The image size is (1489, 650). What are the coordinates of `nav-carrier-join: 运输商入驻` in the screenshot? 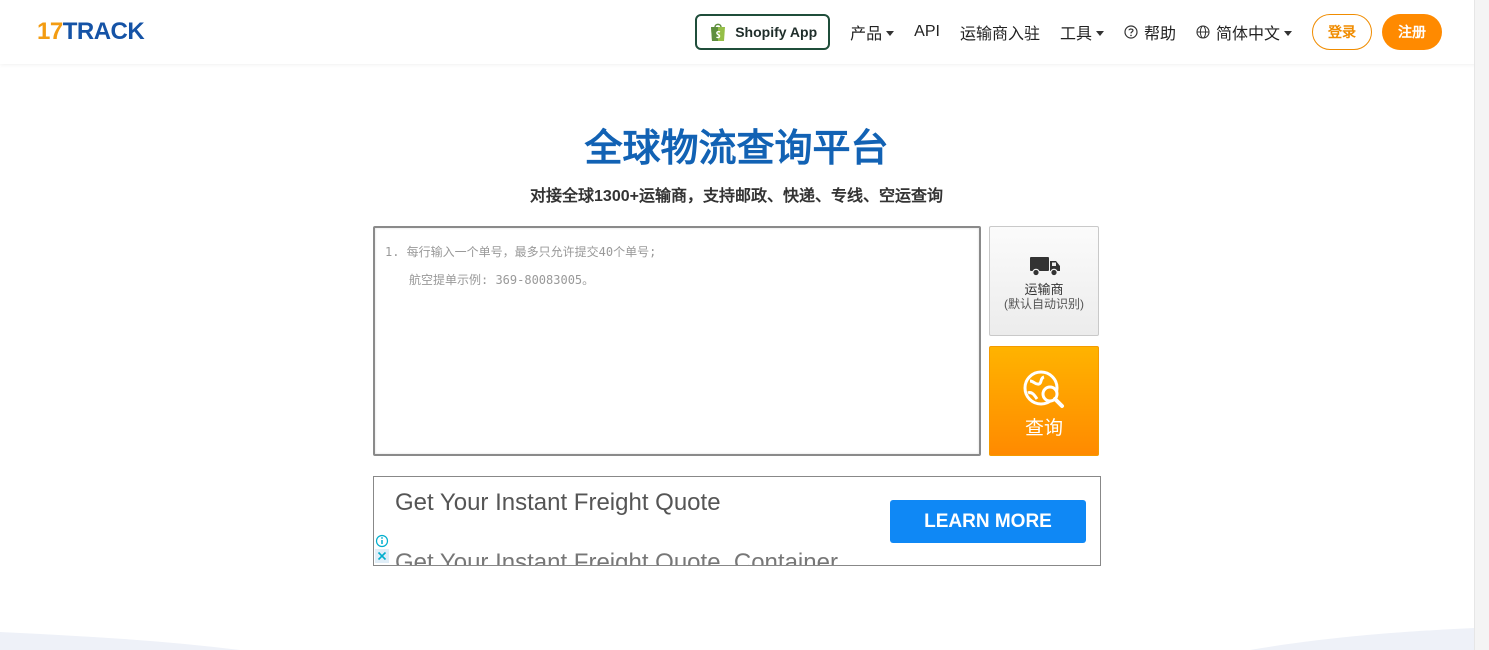 It's located at (1000, 32).